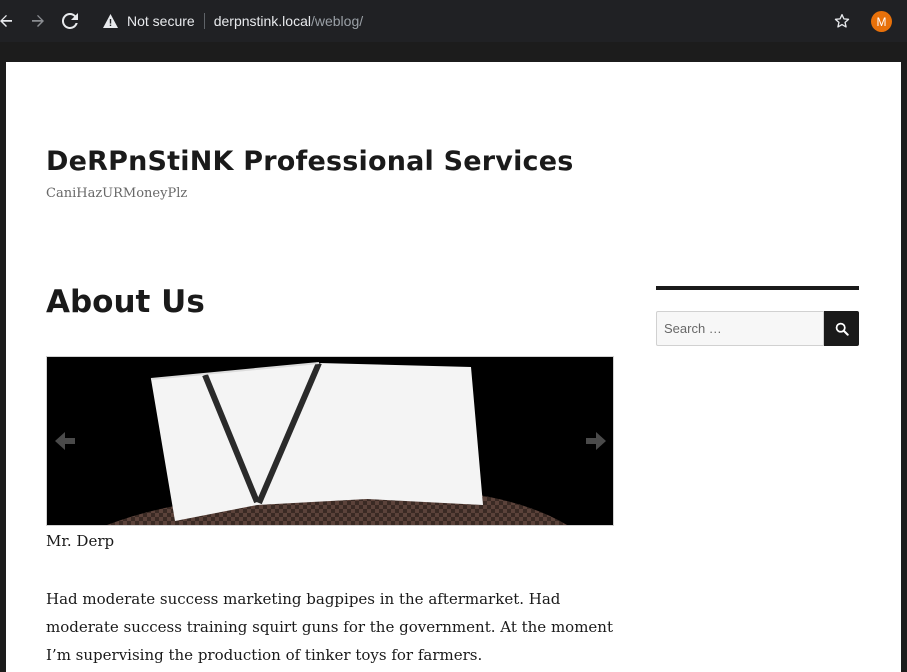 The image size is (907, 672). I want to click on slider-next-button, so click(596, 441).